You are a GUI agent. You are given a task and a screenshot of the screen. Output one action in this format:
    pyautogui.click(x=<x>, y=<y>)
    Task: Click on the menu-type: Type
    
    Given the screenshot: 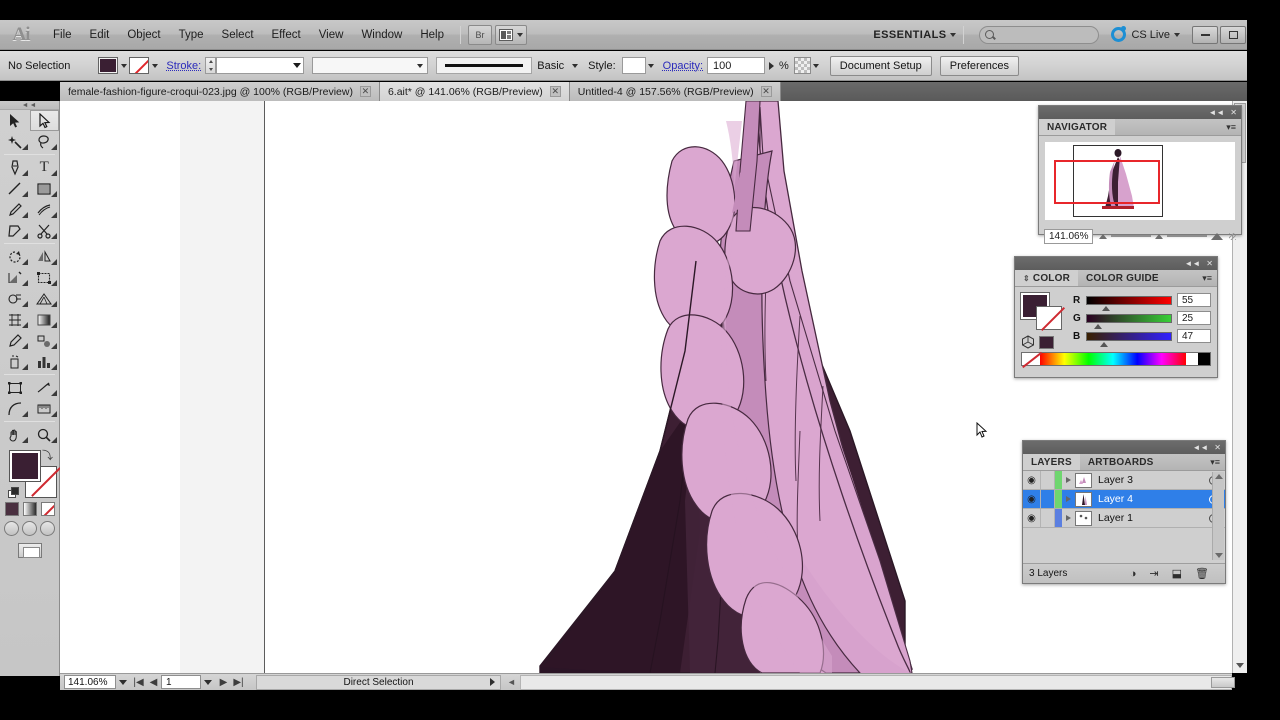 What is the action you would take?
    pyautogui.click(x=191, y=35)
    